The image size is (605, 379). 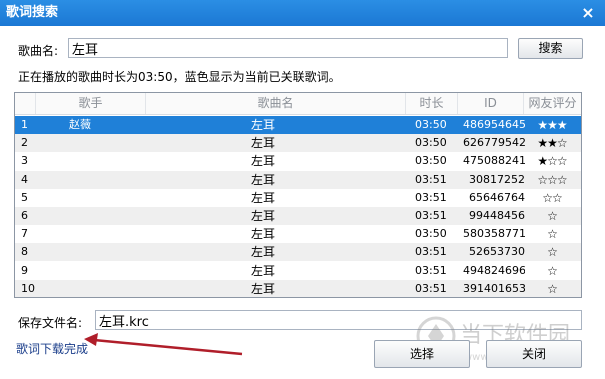 What do you see at coordinates (497, 215) in the screenshot?
I see `row-id: 99448456` at bounding box center [497, 215].